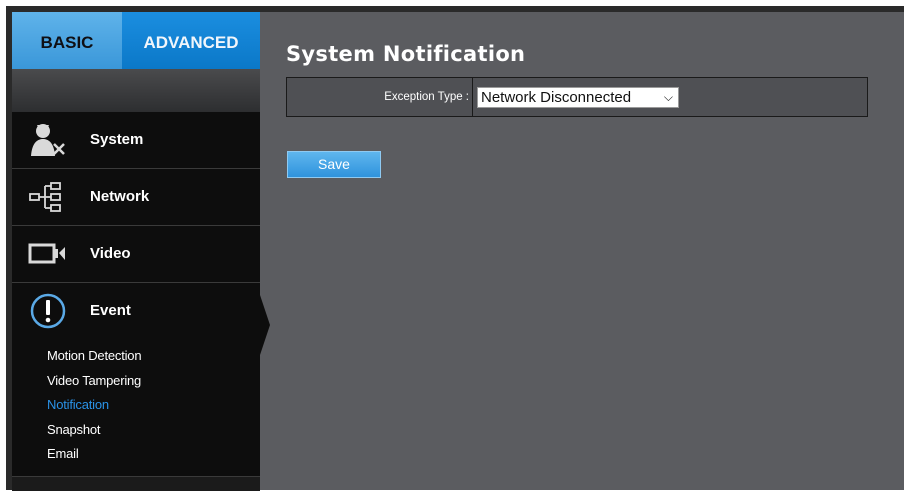 The height and width of the screenshot is (494, 907). I want to click on sidebar-item-video: Video, so click(136, 254).